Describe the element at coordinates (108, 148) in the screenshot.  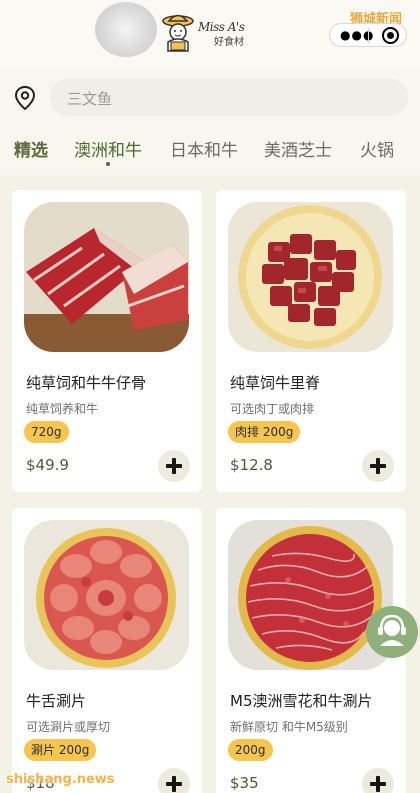
I see `tab-australian-wagyu: 澳洲和牛` at that location.